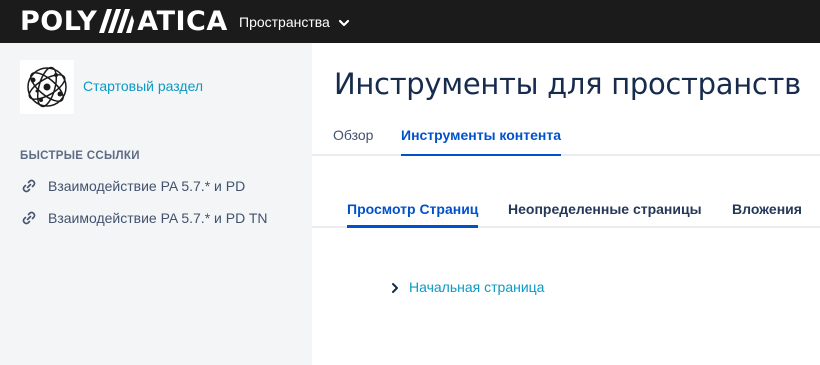 This screenshot has height=365, width=820. What do you see at coordinates (158, 218) in the screenshot?
I see `quick-link-label: Взаимодействие PA 5.7.* и PD TN` at bounding box center [158, 218].